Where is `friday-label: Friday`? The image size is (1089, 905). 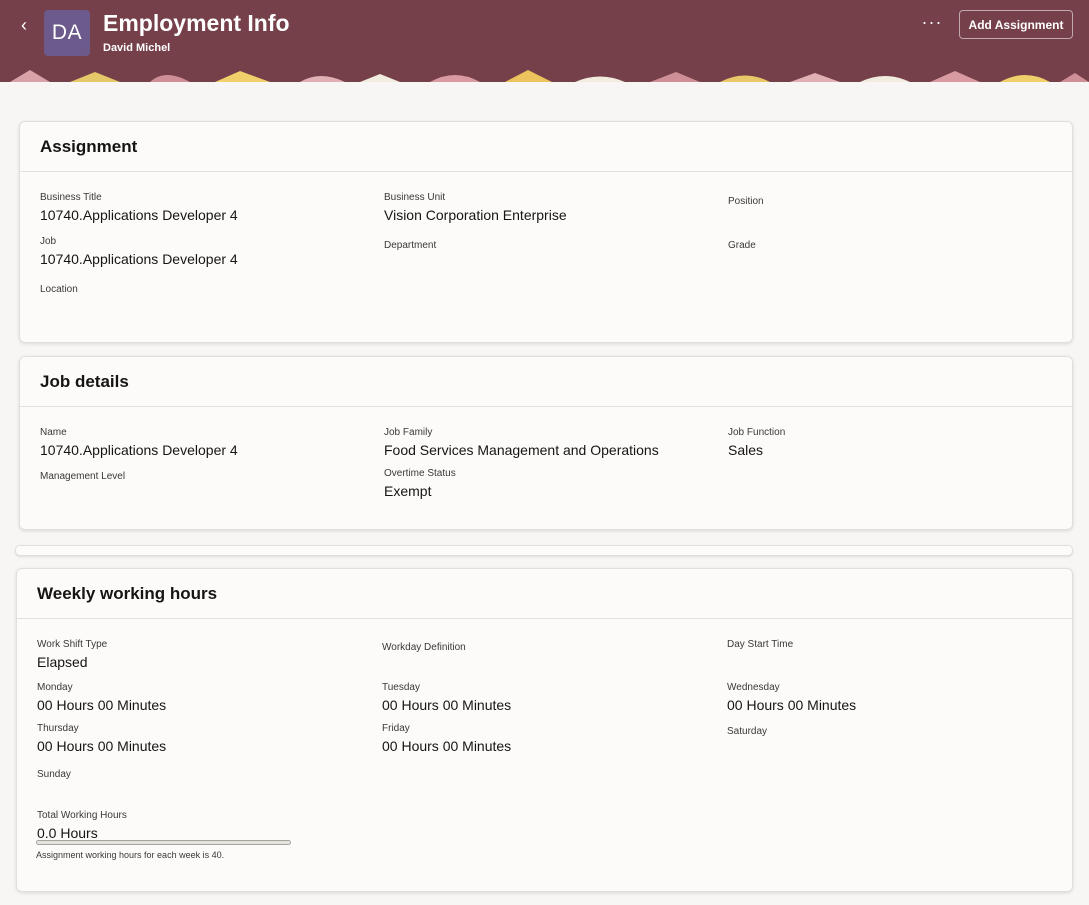
friday-label: Friday is located at coordinates (396, 728).